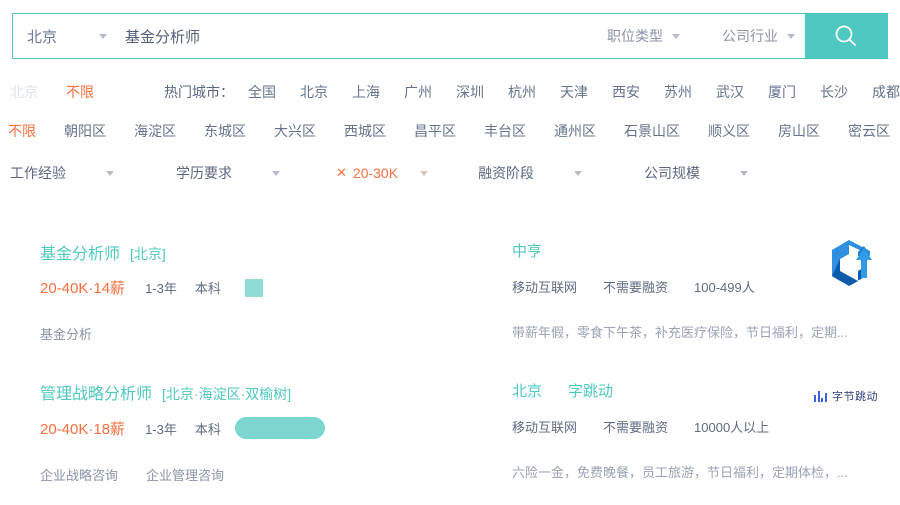  What do you see at coordinates (527, 390) in the screenshot?
I see `company-name: 北京` at bounding box center [527, 390].